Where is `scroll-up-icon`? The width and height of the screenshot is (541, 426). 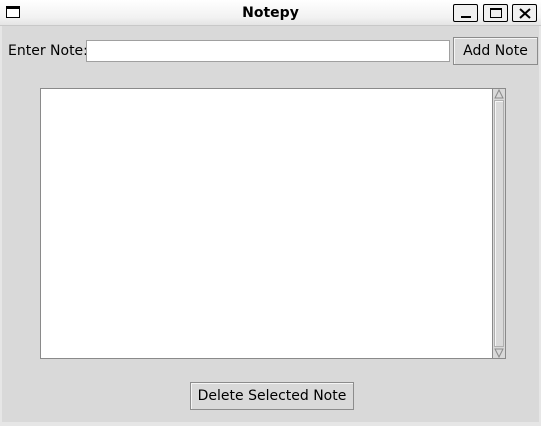
scroll-up-icon is located at coordinates (499, 94).